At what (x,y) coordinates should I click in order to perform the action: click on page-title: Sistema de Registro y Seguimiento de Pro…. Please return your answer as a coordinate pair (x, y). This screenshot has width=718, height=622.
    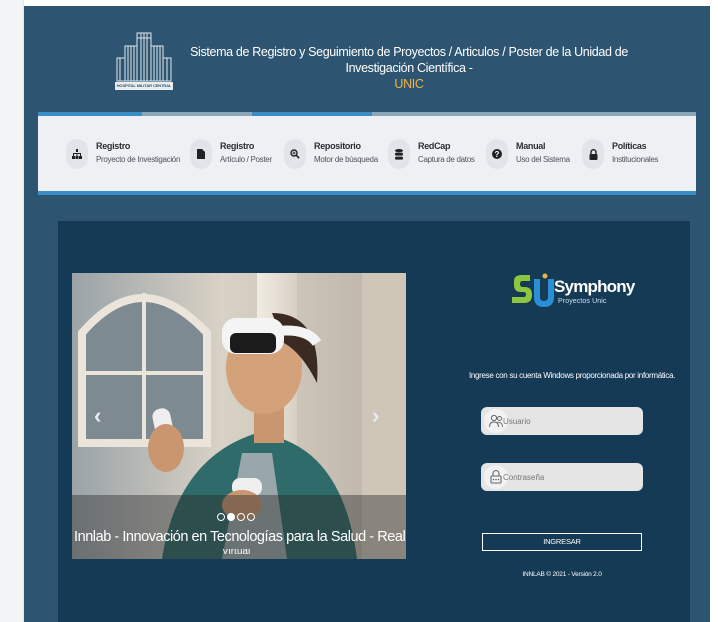
    Looking at the image, I should click on (409, 68).